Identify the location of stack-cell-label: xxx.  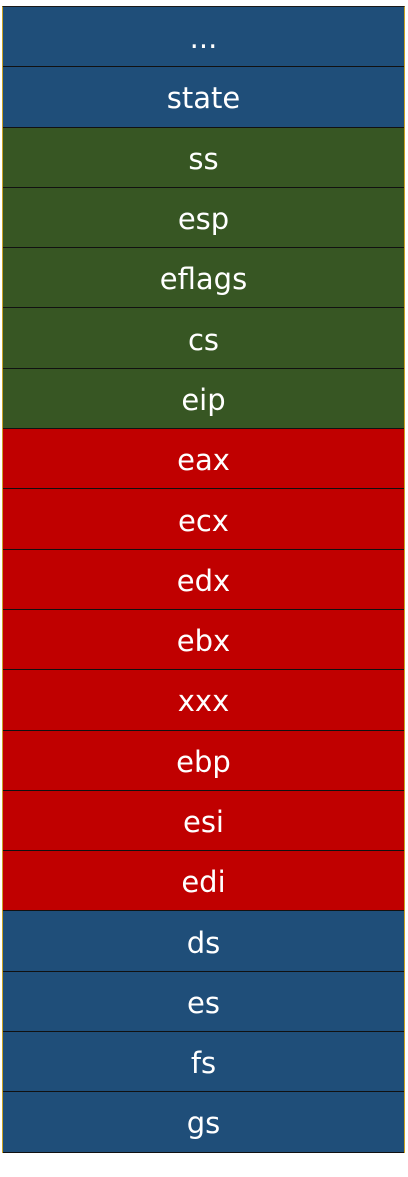
(203, 701).